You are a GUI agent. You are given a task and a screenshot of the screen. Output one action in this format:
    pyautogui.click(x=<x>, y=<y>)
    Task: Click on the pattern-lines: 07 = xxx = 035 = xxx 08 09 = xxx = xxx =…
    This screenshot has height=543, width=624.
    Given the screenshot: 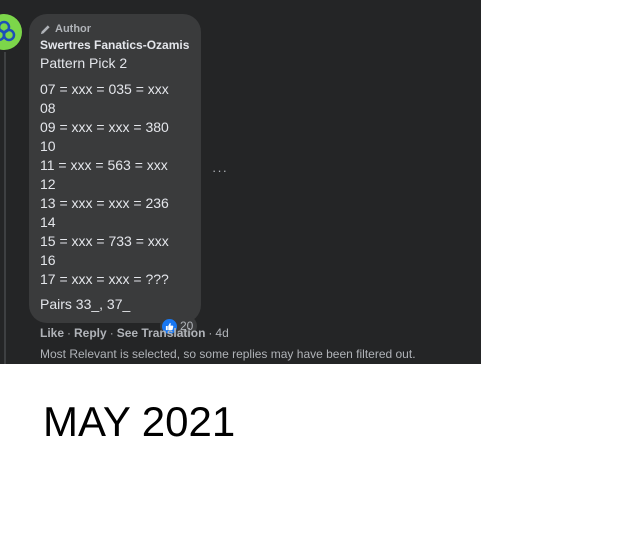 What is the action you would take?
    pyautogui.click(x=115, y=184)
    